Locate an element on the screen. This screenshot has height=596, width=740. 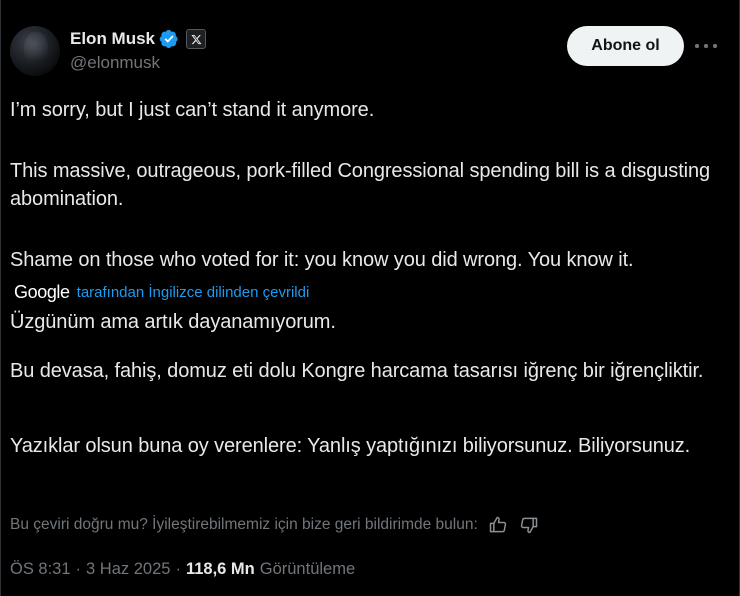
author-name-row: Elon Musk is located at coordinates (138, 39).